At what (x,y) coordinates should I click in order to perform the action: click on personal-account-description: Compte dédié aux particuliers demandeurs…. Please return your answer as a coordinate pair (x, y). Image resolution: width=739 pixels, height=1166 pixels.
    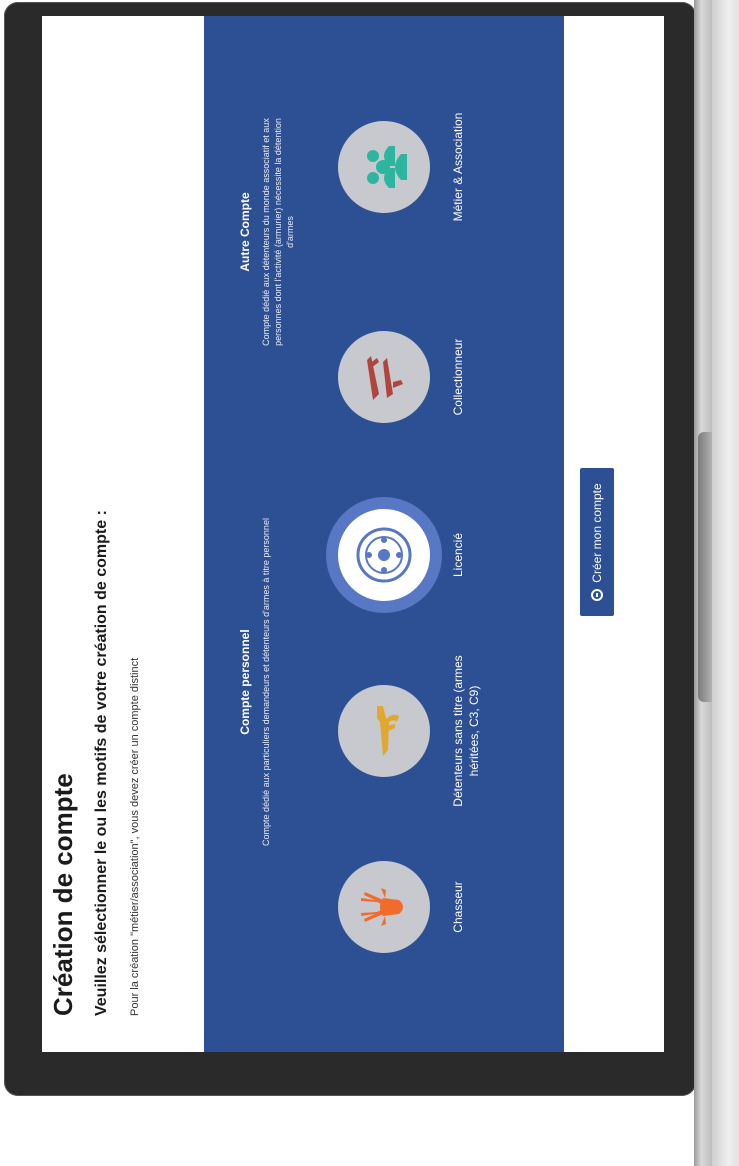
    Looking at the image, I should click on (266, 682).